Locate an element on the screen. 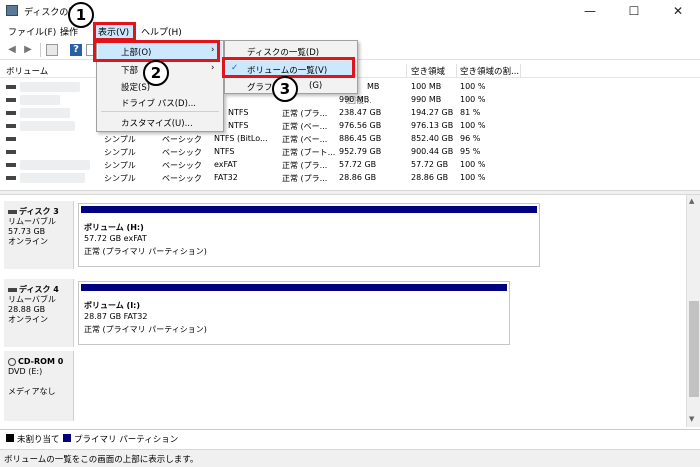 This screenshot has width=700, height=467. cd-icon is located at coordinates (12, 361).